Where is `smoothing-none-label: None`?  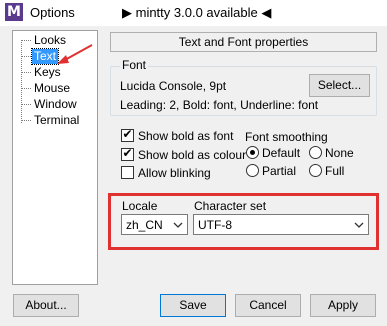 smoothing-none-label: None is located at coordinates (339, 153).